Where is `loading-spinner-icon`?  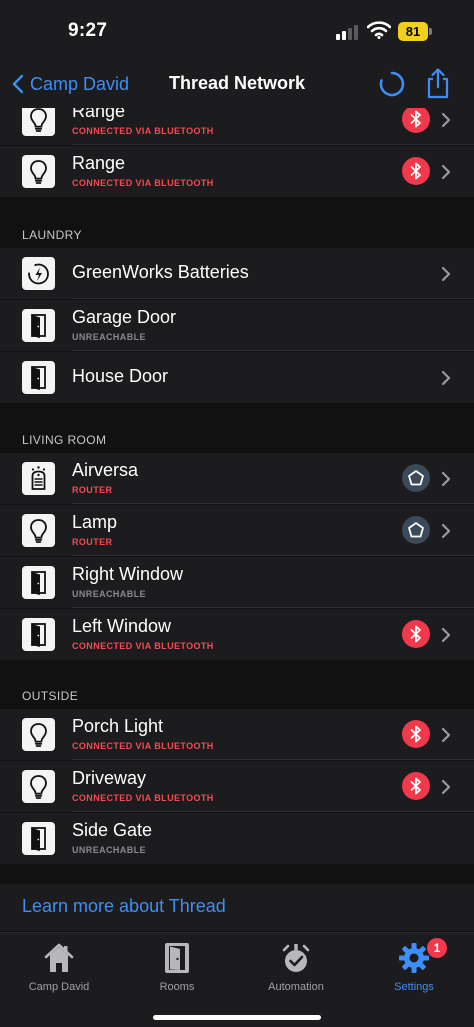
loading-spinner-icon is located at coordinates (392, 84).